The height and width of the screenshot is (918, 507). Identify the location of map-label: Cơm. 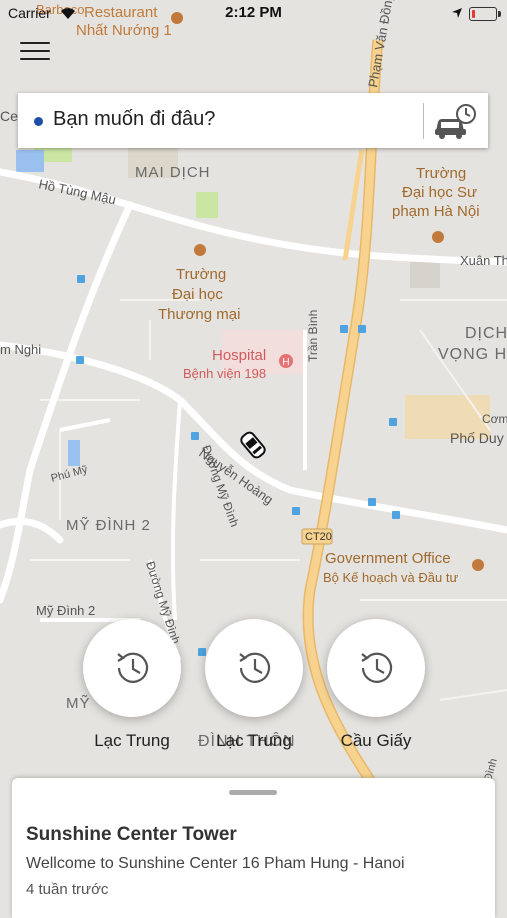
(494, 419).